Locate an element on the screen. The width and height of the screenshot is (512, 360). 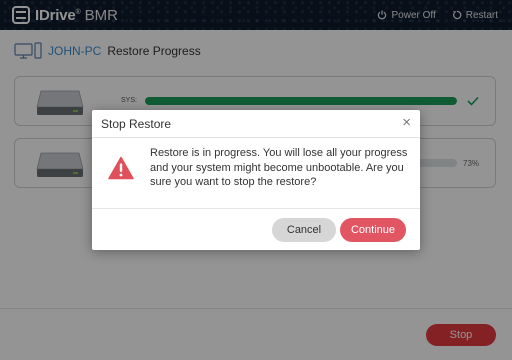
warning-icon is located at coordinates (121, 168).